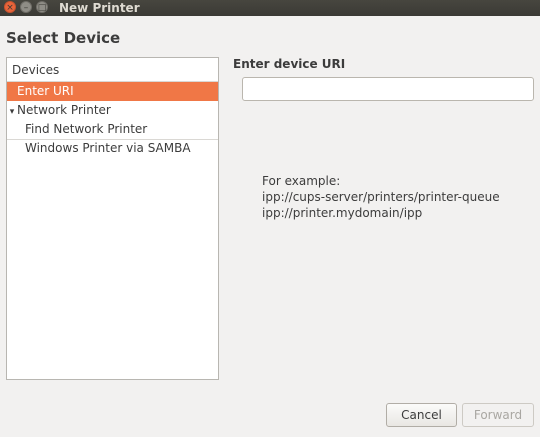  Describe the element at coordinates (301, 181) in the screenshot. I see `example-intro: For example:` at that location.